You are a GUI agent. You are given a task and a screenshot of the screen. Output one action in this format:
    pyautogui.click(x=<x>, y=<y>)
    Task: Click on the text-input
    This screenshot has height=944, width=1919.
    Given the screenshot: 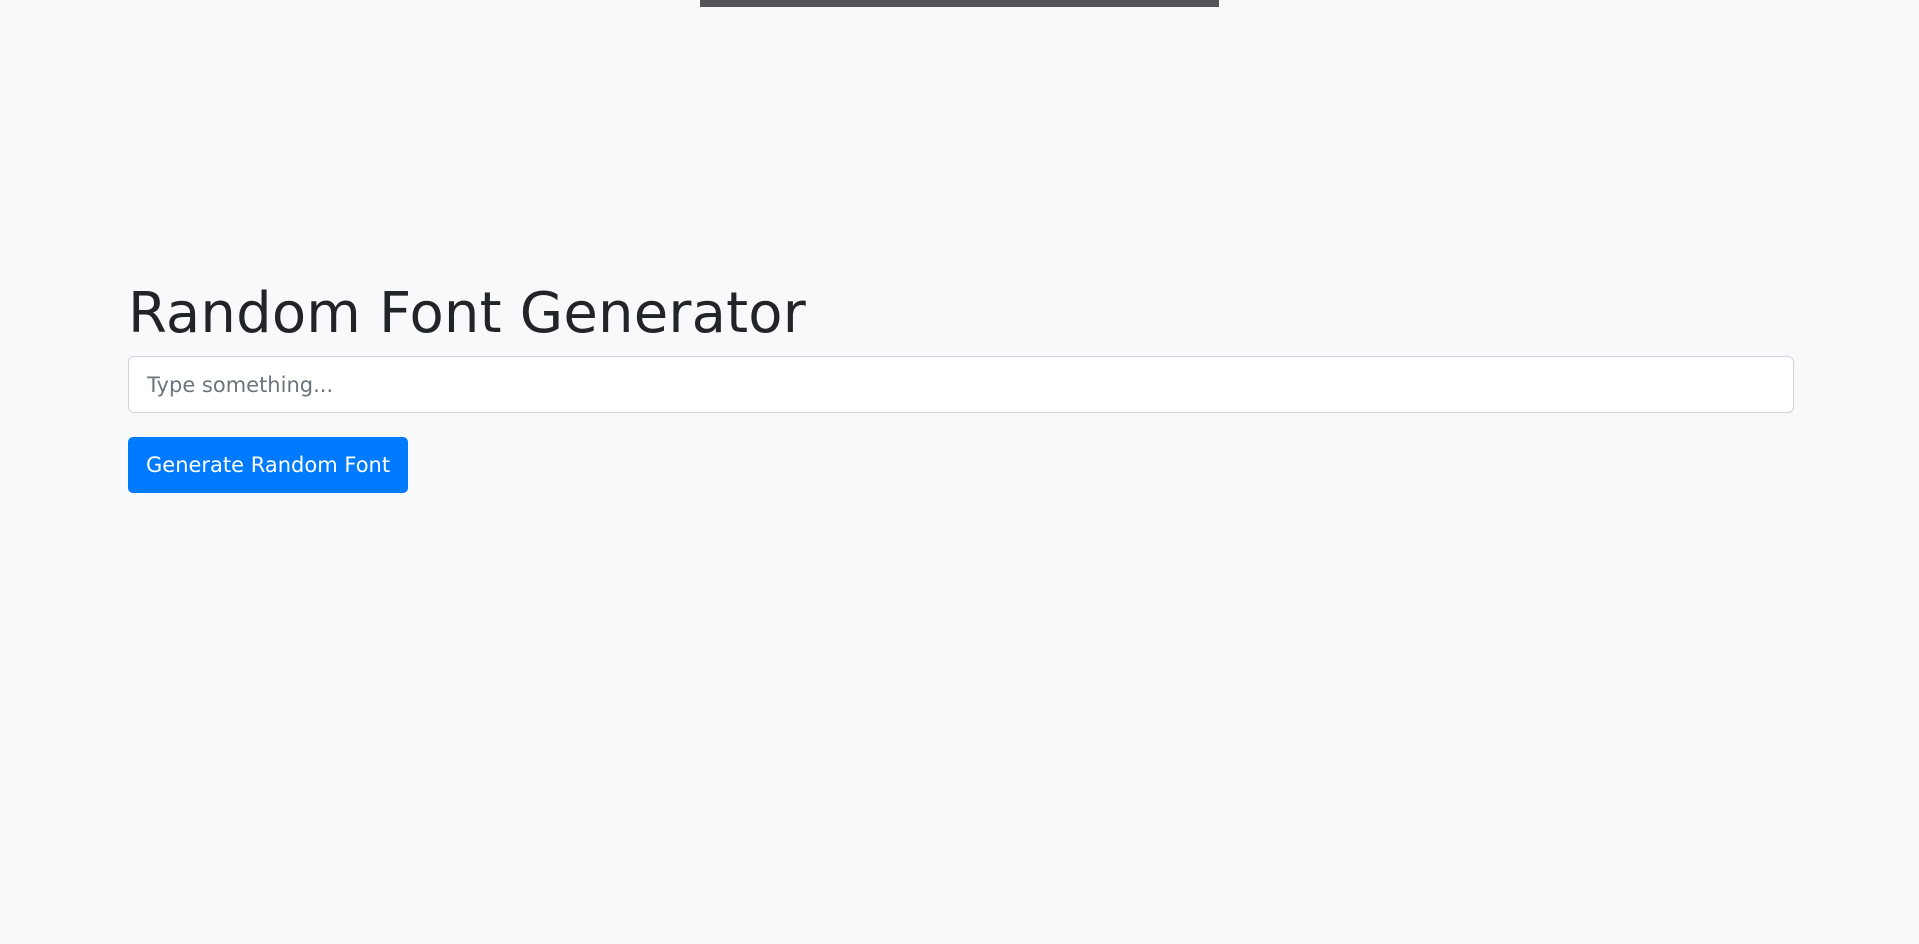 What is the action you would take?
    pyautogui.click(x=961, y=385)
    